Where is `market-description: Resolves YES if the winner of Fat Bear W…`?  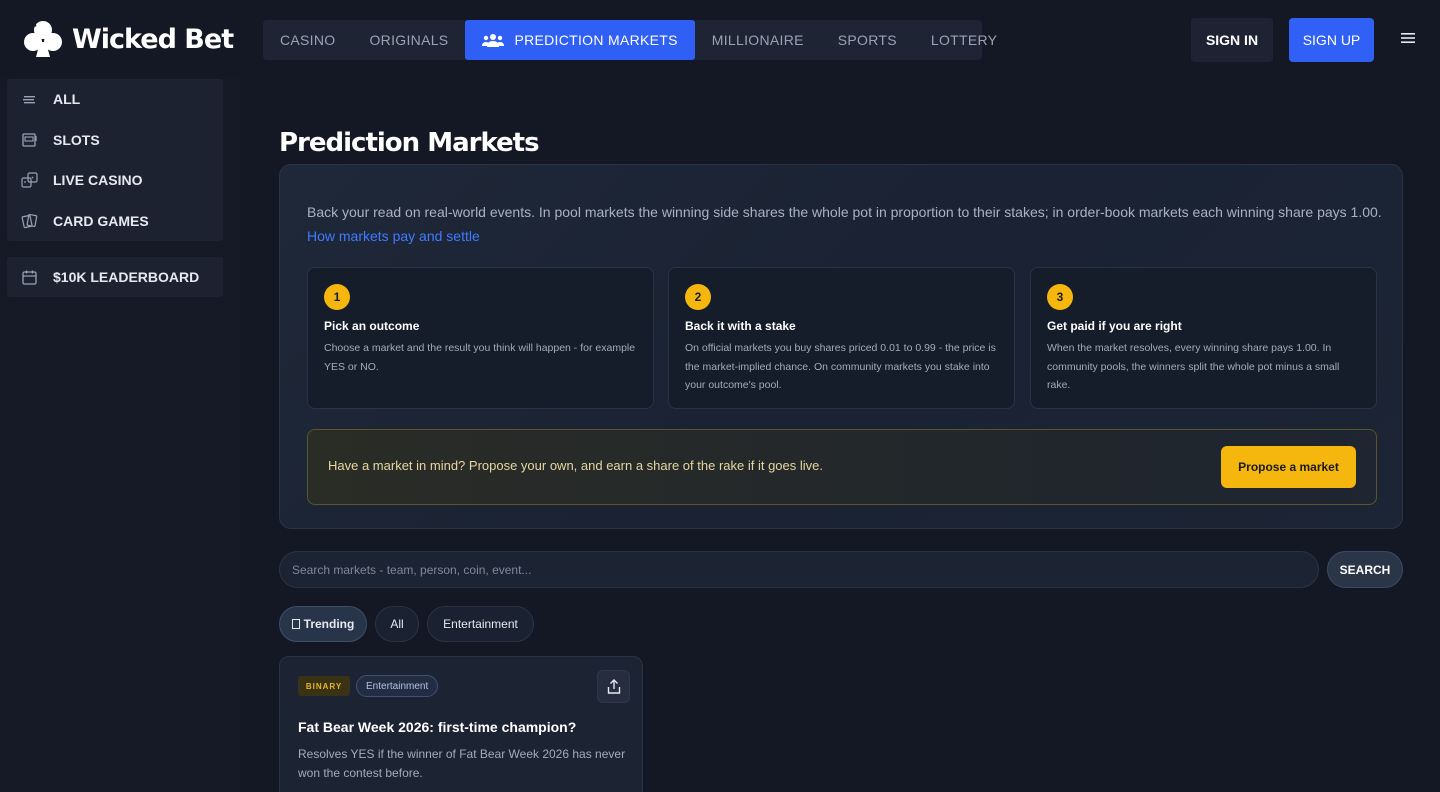
market-description: Resolves YES if the winner of Fat Bear W… is located at coordinates (462, 763).